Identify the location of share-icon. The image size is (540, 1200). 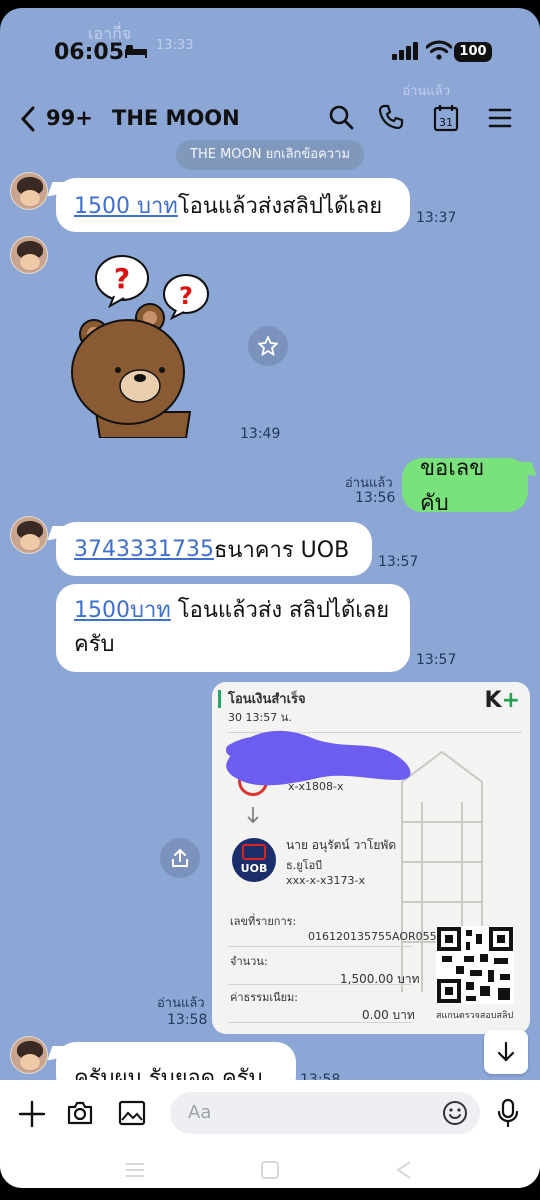
(180, 857).